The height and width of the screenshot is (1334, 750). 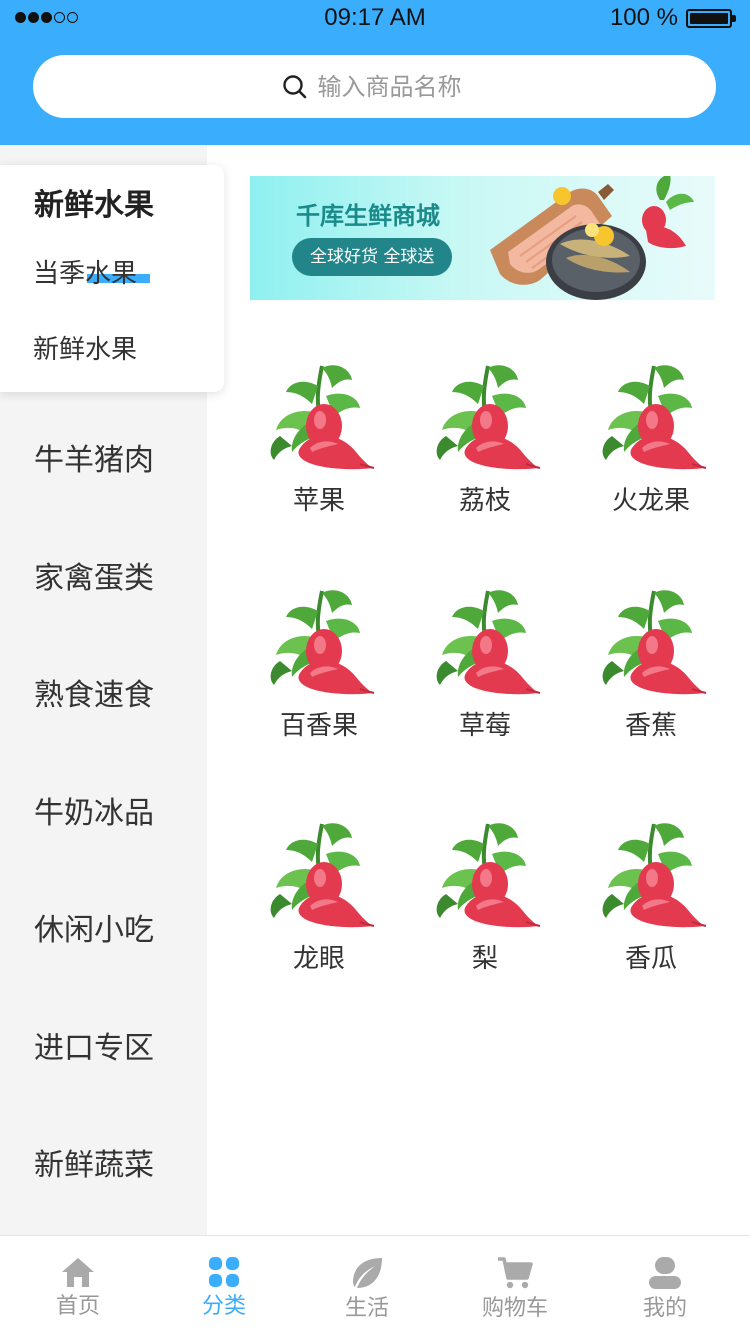 What do you see at coordinates (650, 726) in the screenshot?
I see `product-name: 香蕉` at bounding box center [650, 726].